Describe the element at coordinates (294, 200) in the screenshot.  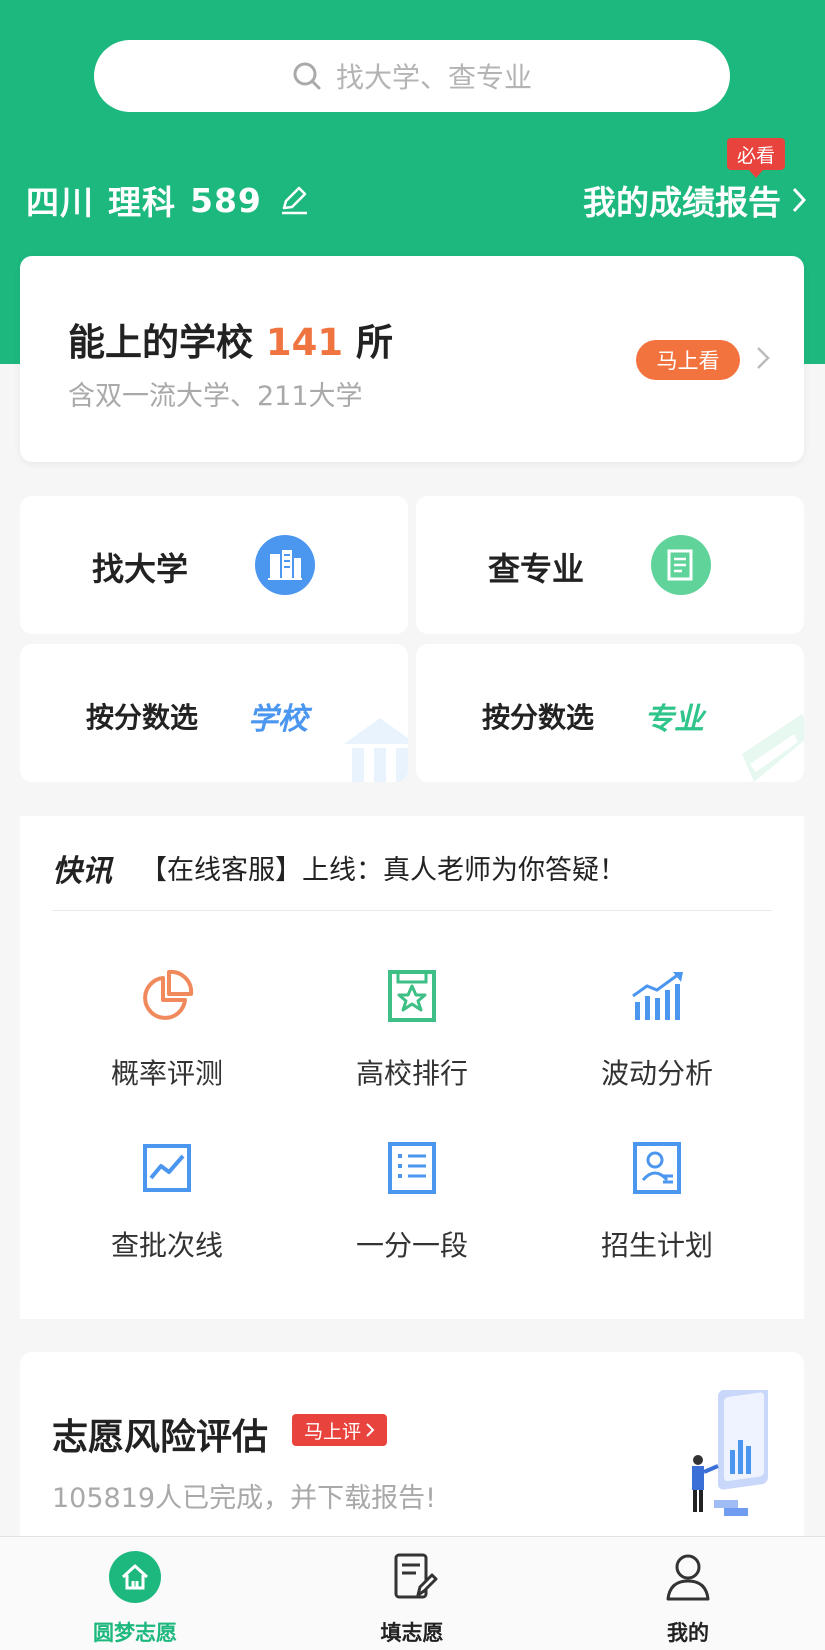
I see `edit-icon` at that location.